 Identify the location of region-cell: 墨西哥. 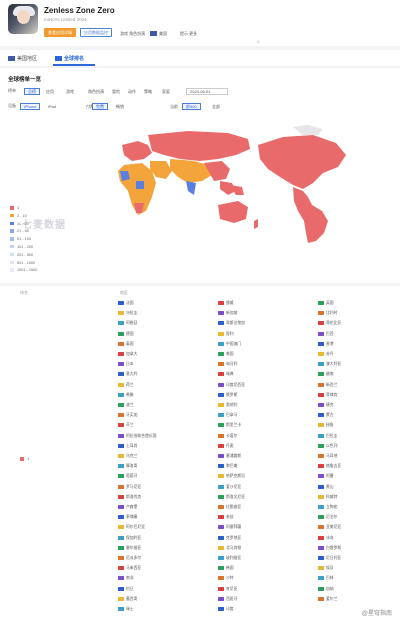
(127, 600).